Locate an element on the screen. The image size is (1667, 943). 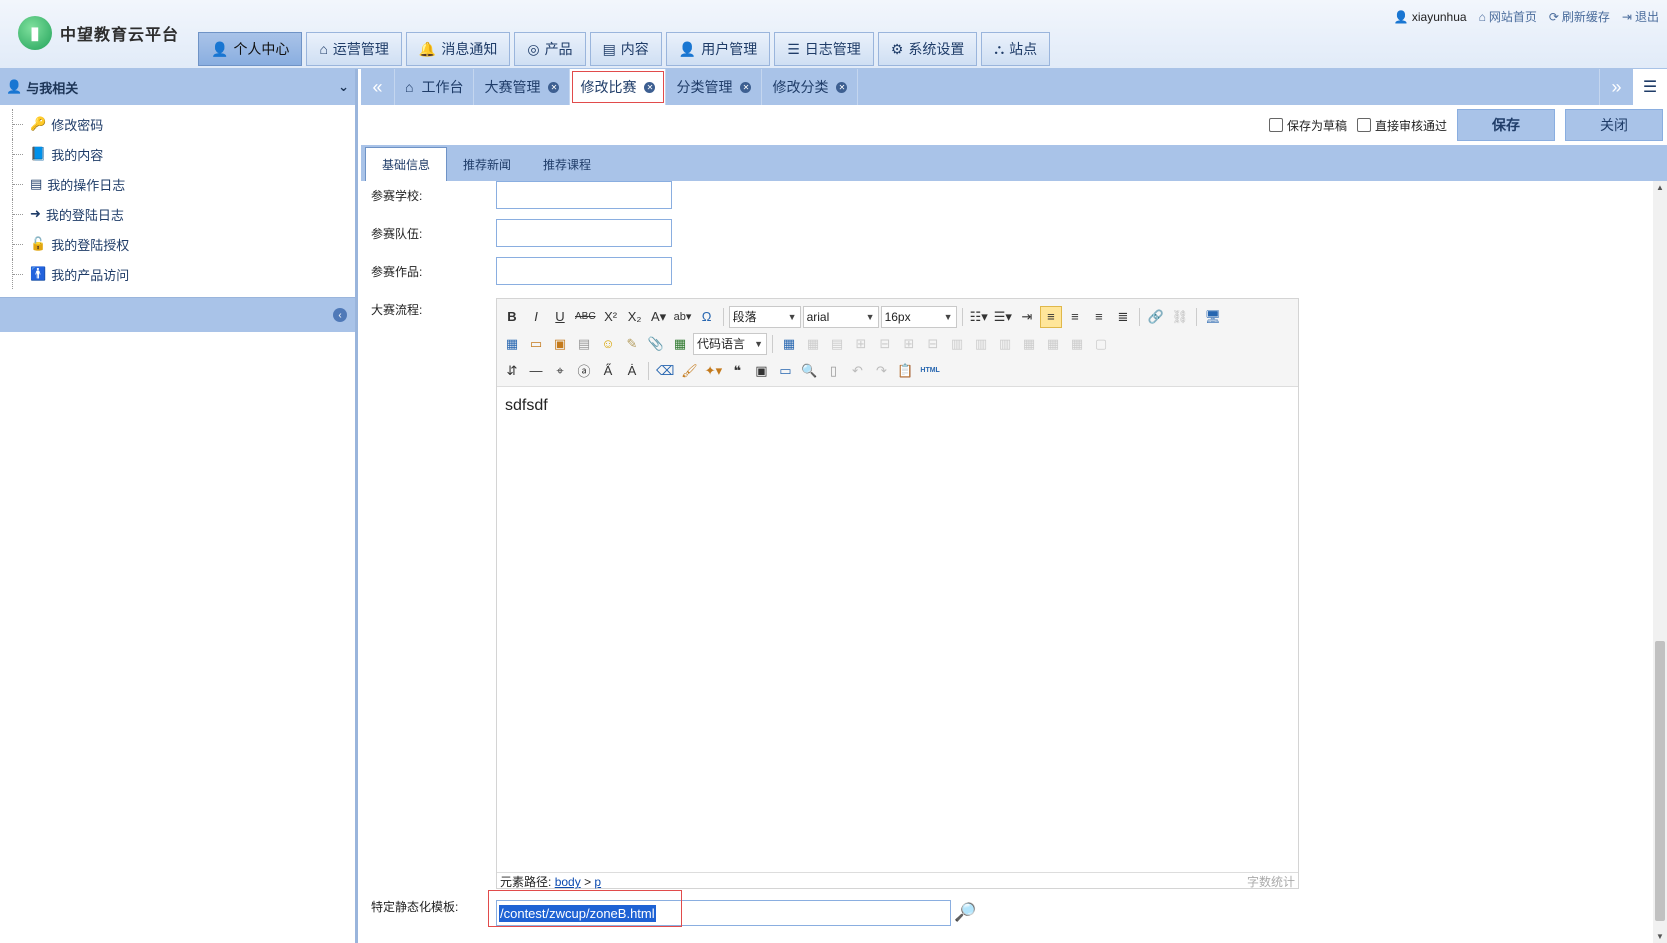
tab-edit-category: 修改分类 ✕ is located at coordinates (810, 87).